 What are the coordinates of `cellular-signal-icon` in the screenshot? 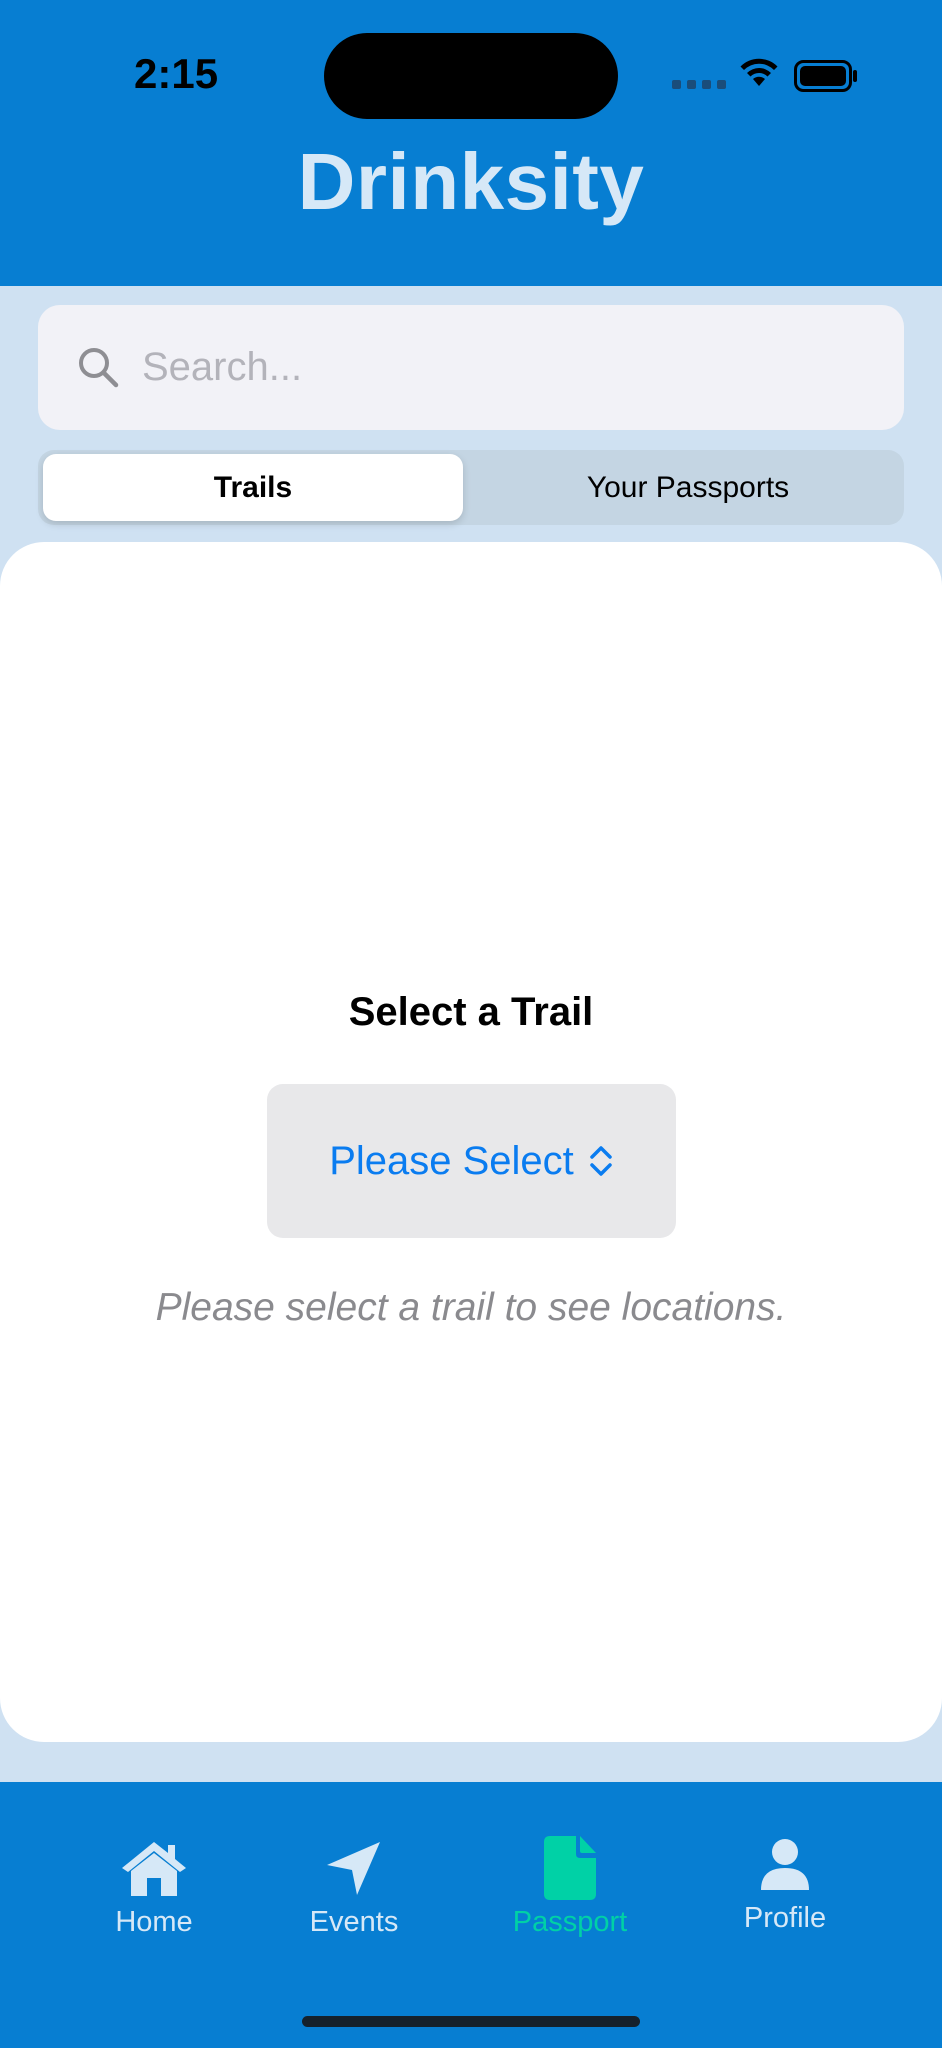 It's located at (699, 84).